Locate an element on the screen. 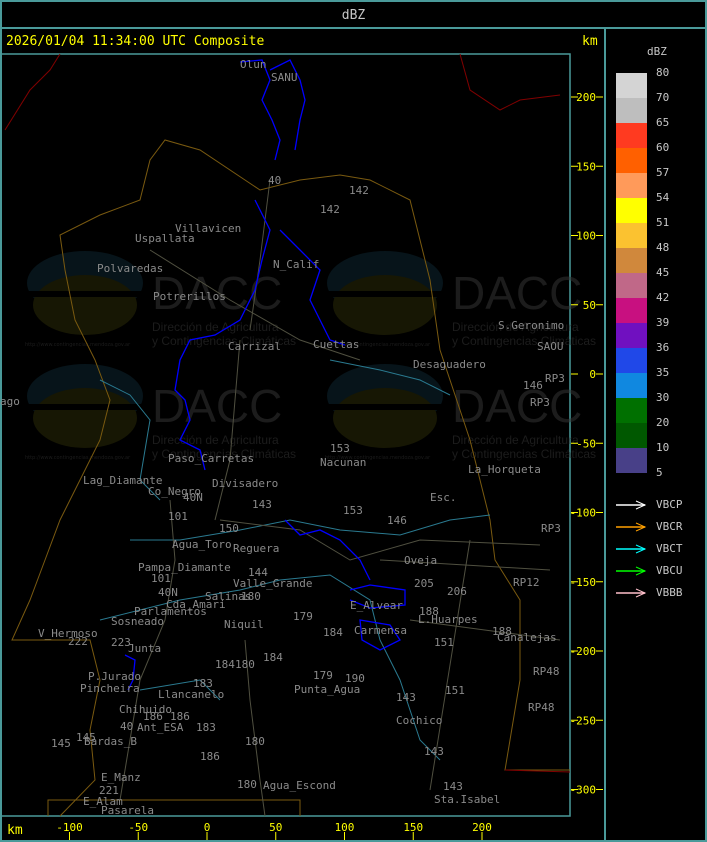 This screenshot has height=842, width=707. place-label: E_Alvear is located at coordinates (376, 605).